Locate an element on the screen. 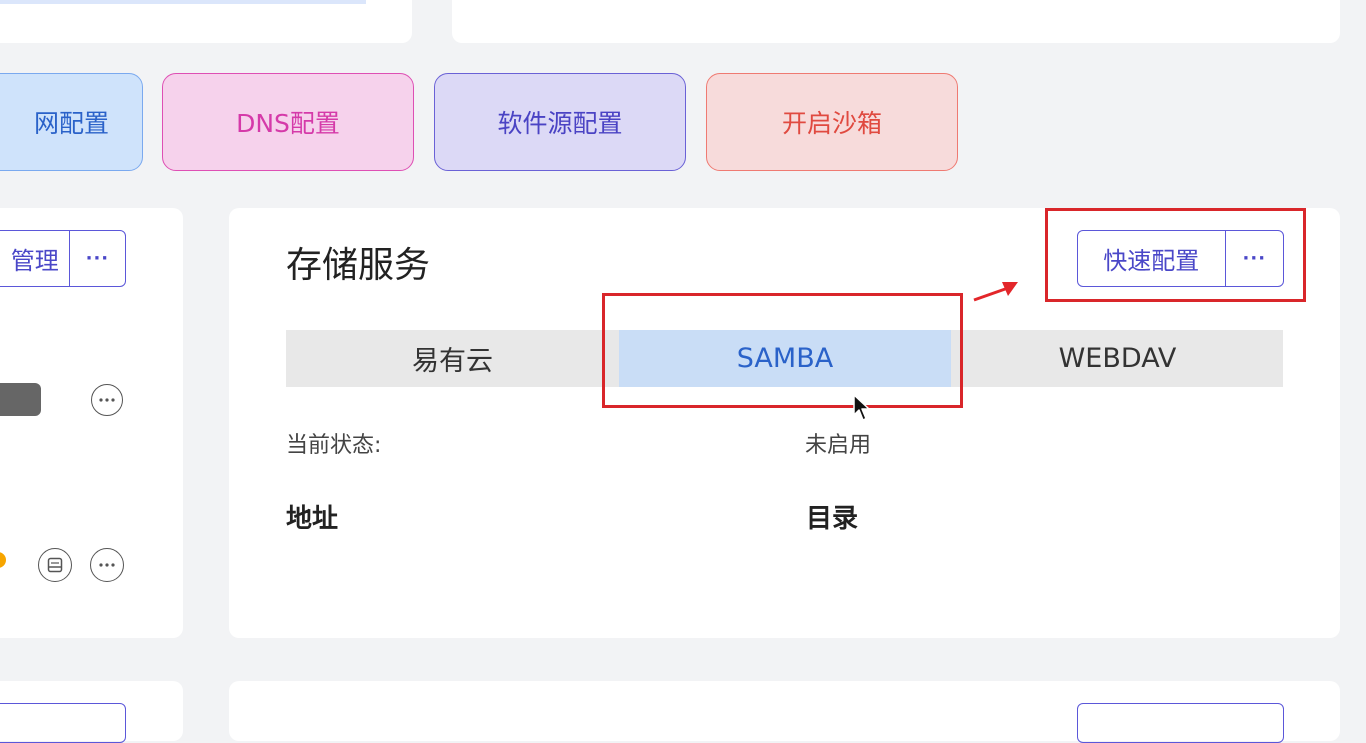  directory-column-header: 目录 is located at coordinates (832, 519).